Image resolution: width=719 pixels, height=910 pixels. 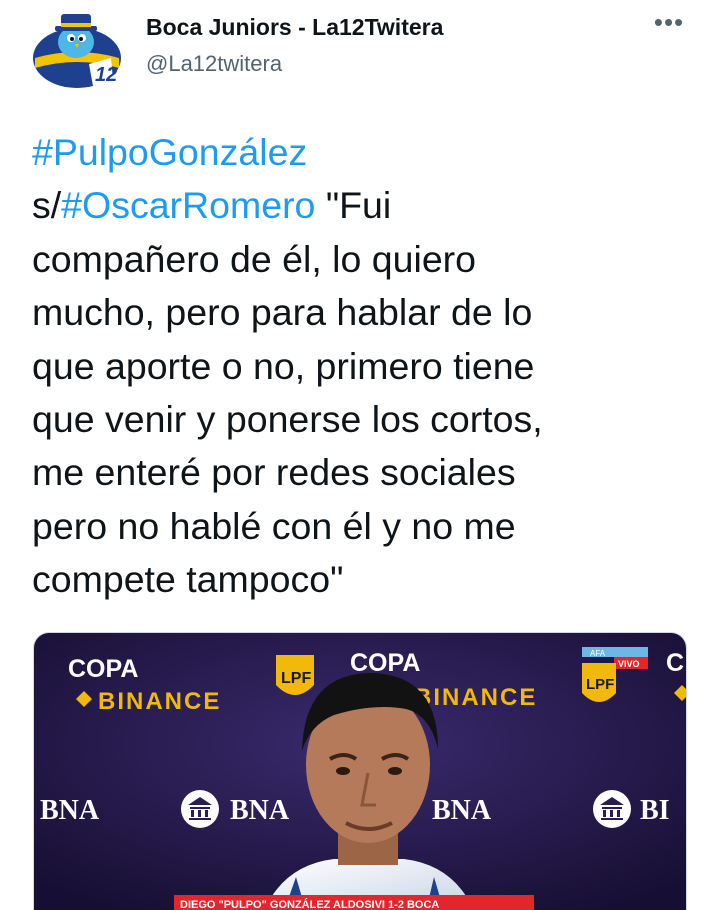 I want to click on hashtag-link: #OscarRomero, so click(x=188, y=205).